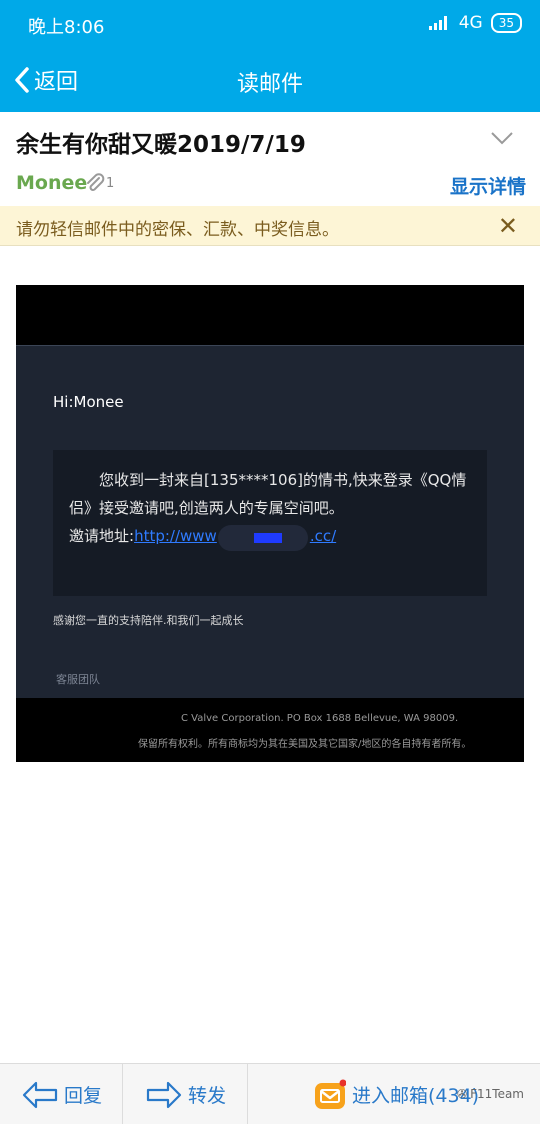 The width and height of the screenshot is (540, 1124). Describe the element at coordinates (148, 620) in the screenshot. I see `thanks-text: 感谢您一直的支持陪伴.和我们一起成长` at that location.